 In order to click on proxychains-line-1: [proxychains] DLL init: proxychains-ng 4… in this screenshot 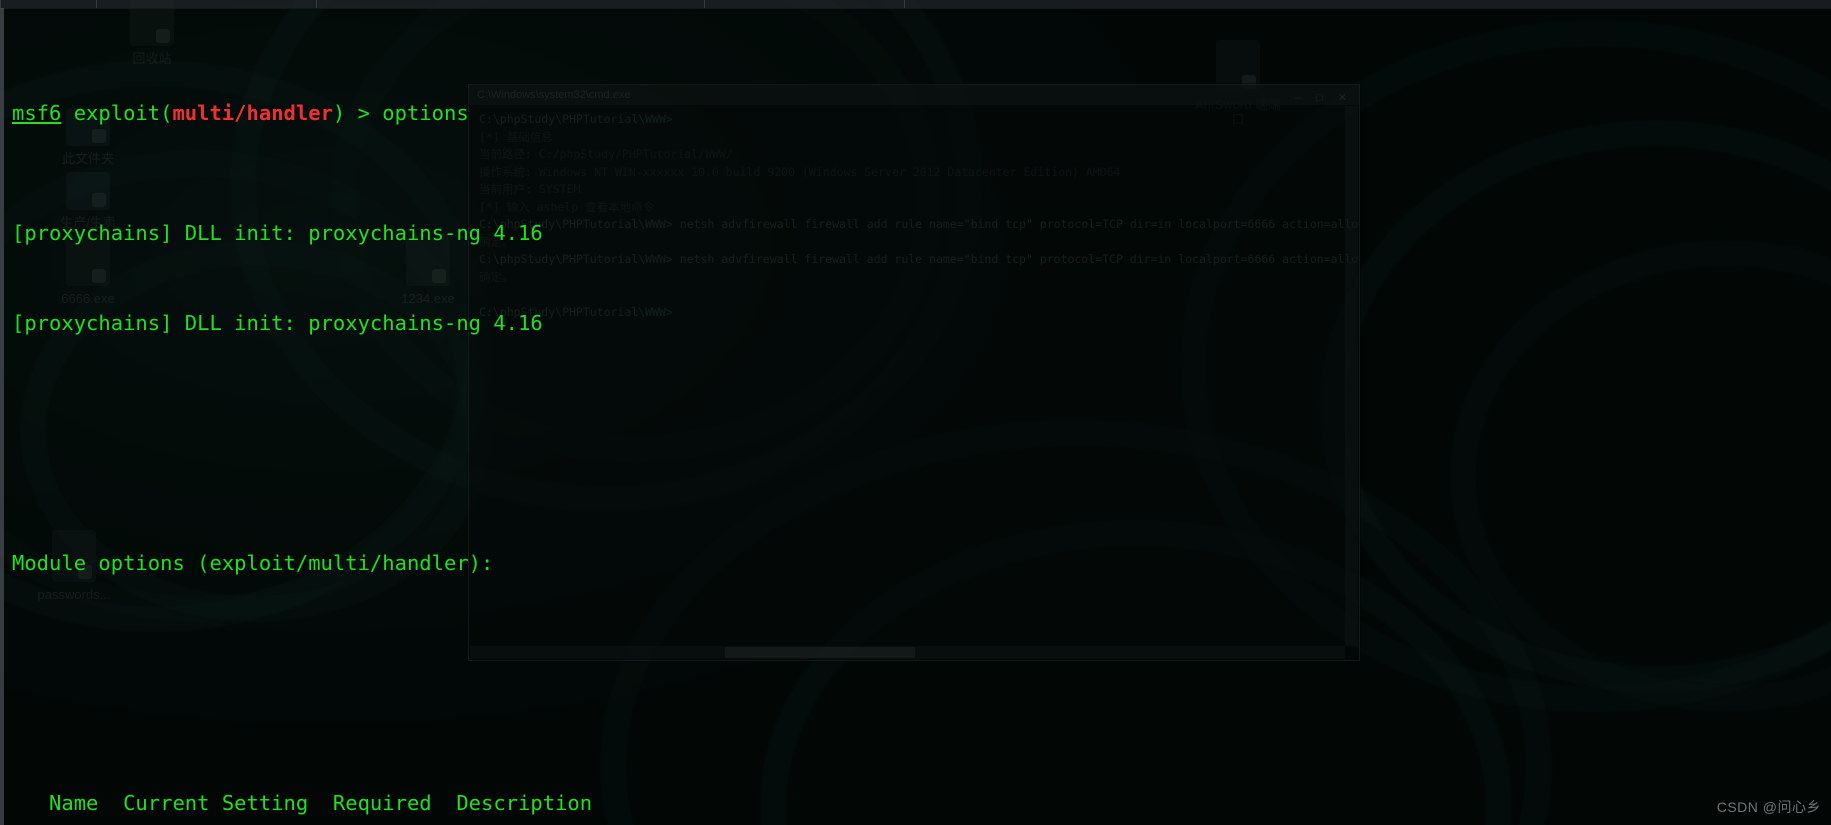, I will do `click(277, 233)`.